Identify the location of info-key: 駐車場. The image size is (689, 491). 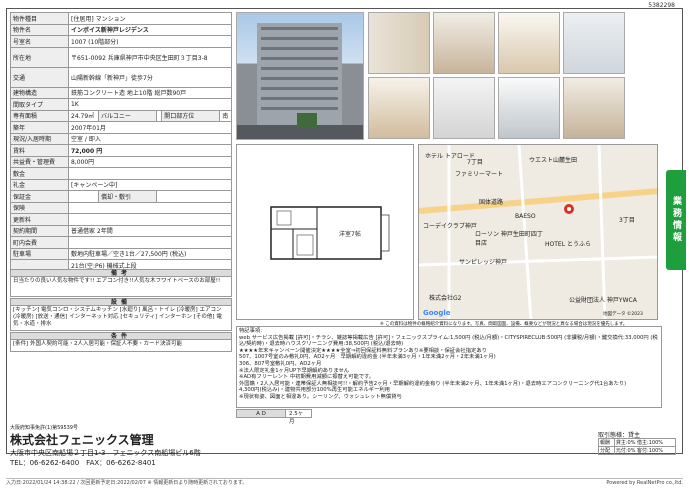
(39, 253).